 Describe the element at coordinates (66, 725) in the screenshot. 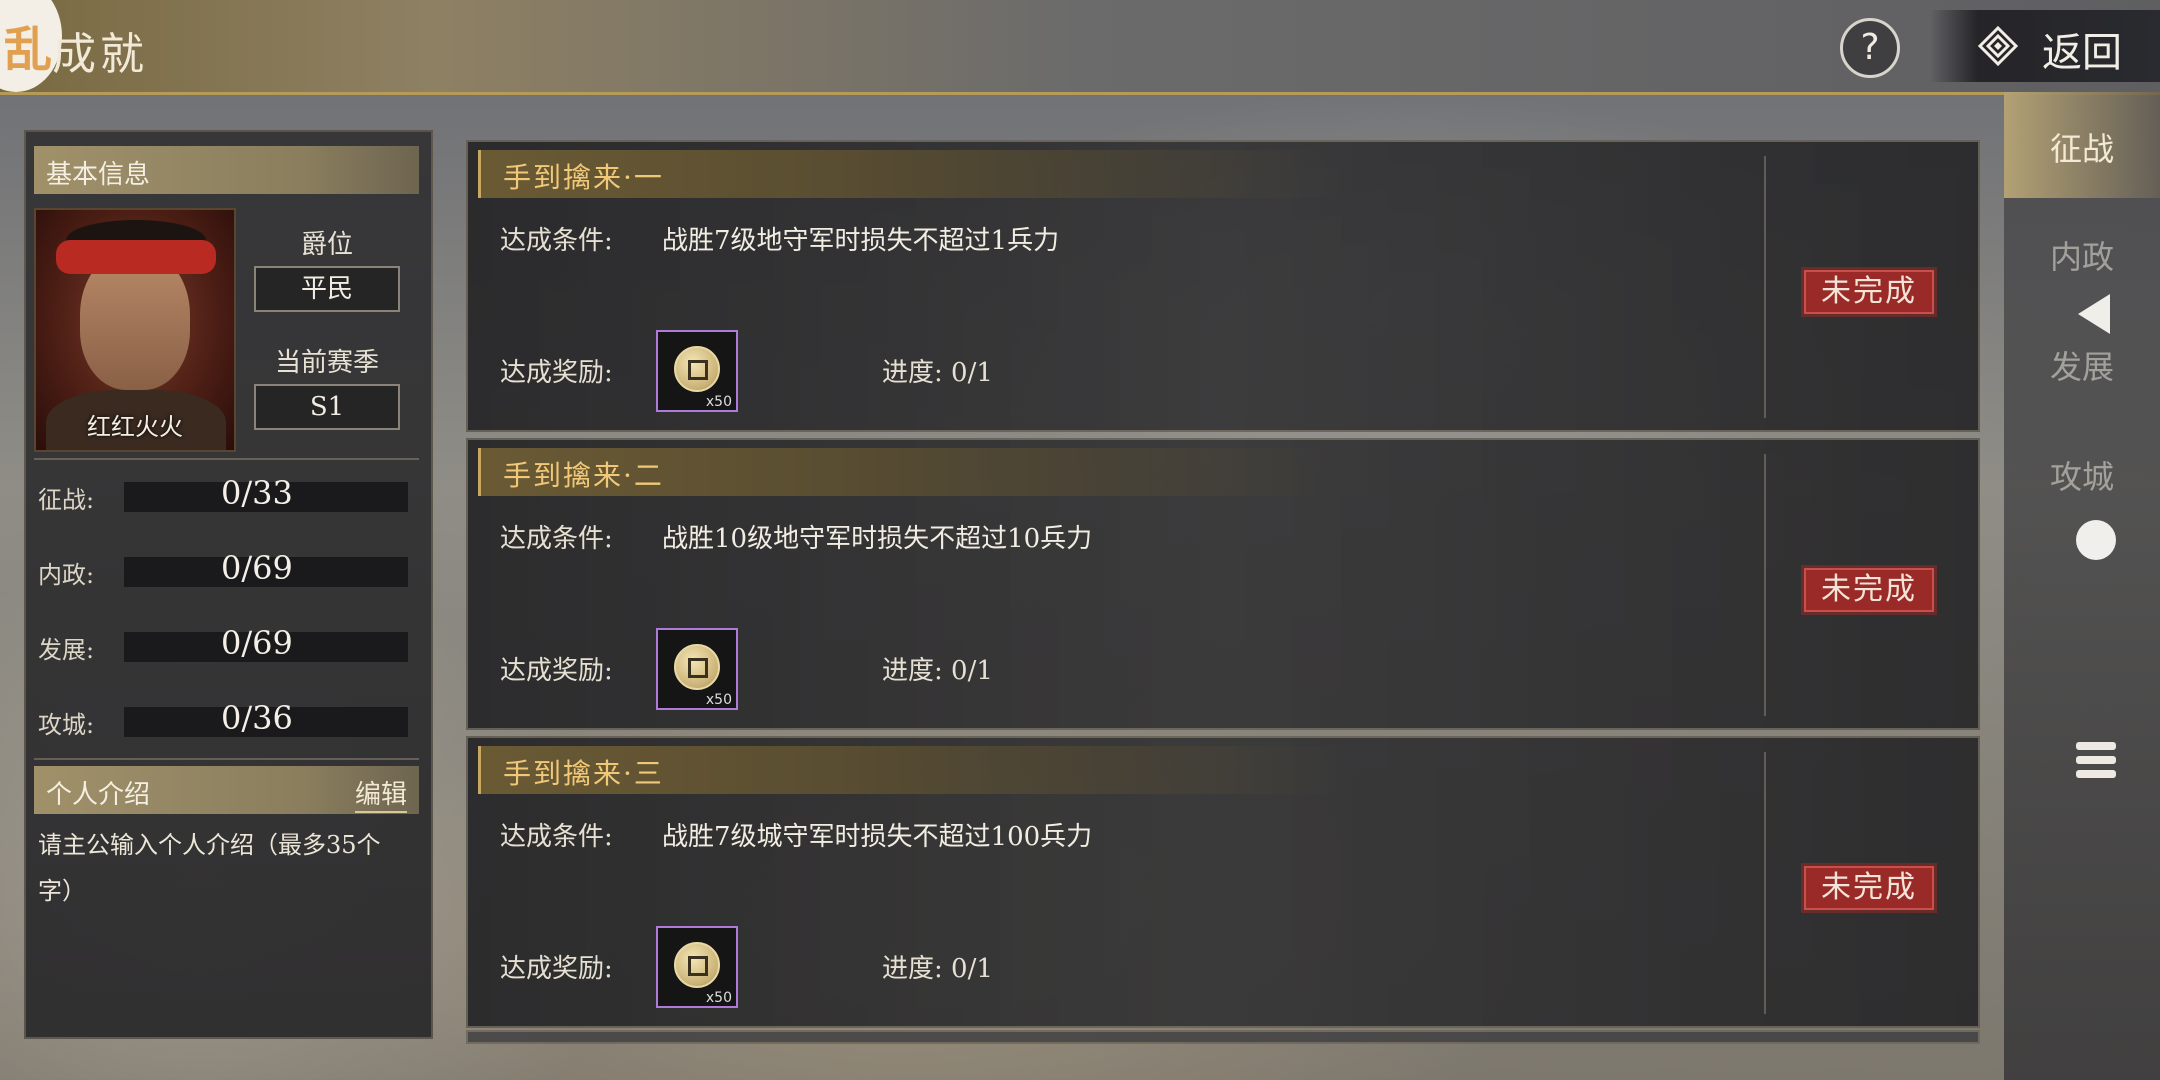

I see `stat-label: 攻城:` at that location.